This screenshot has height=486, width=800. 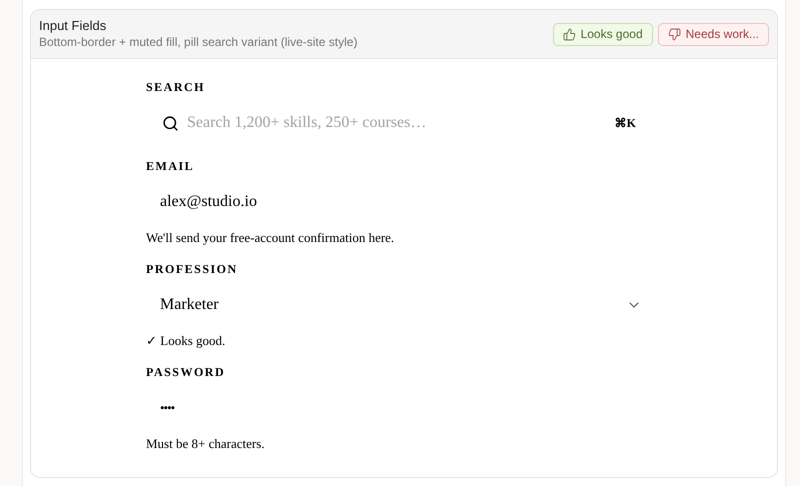 What do you see at coordinates (186, 341) in the screenshot?
I see `field-hint: ✓ Looks good.` at bounding box center [186, 341].